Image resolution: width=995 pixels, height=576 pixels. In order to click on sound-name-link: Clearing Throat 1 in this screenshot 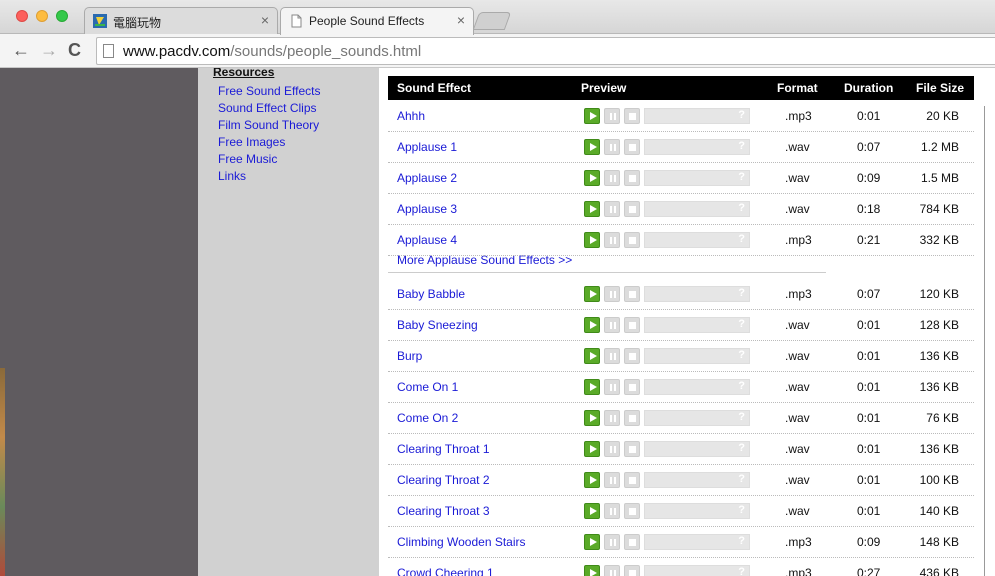, I will do `click(443, 449)`.